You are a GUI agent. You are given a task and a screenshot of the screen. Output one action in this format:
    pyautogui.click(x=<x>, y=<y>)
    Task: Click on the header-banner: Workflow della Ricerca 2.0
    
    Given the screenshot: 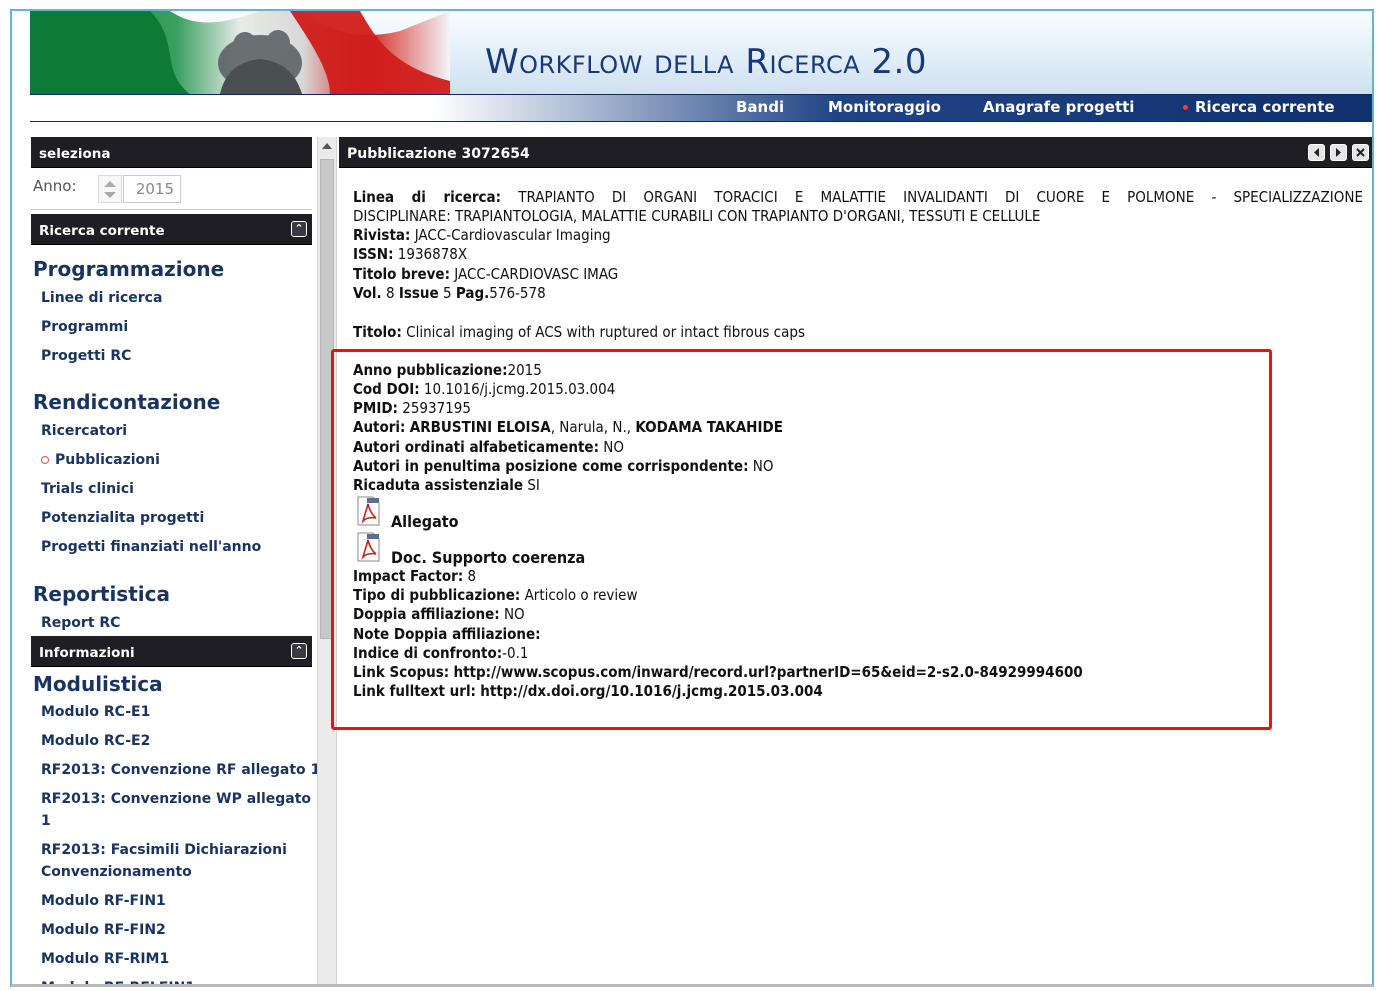 What is the action you would take?
    pyautogui.click(x=701, y=52)
    